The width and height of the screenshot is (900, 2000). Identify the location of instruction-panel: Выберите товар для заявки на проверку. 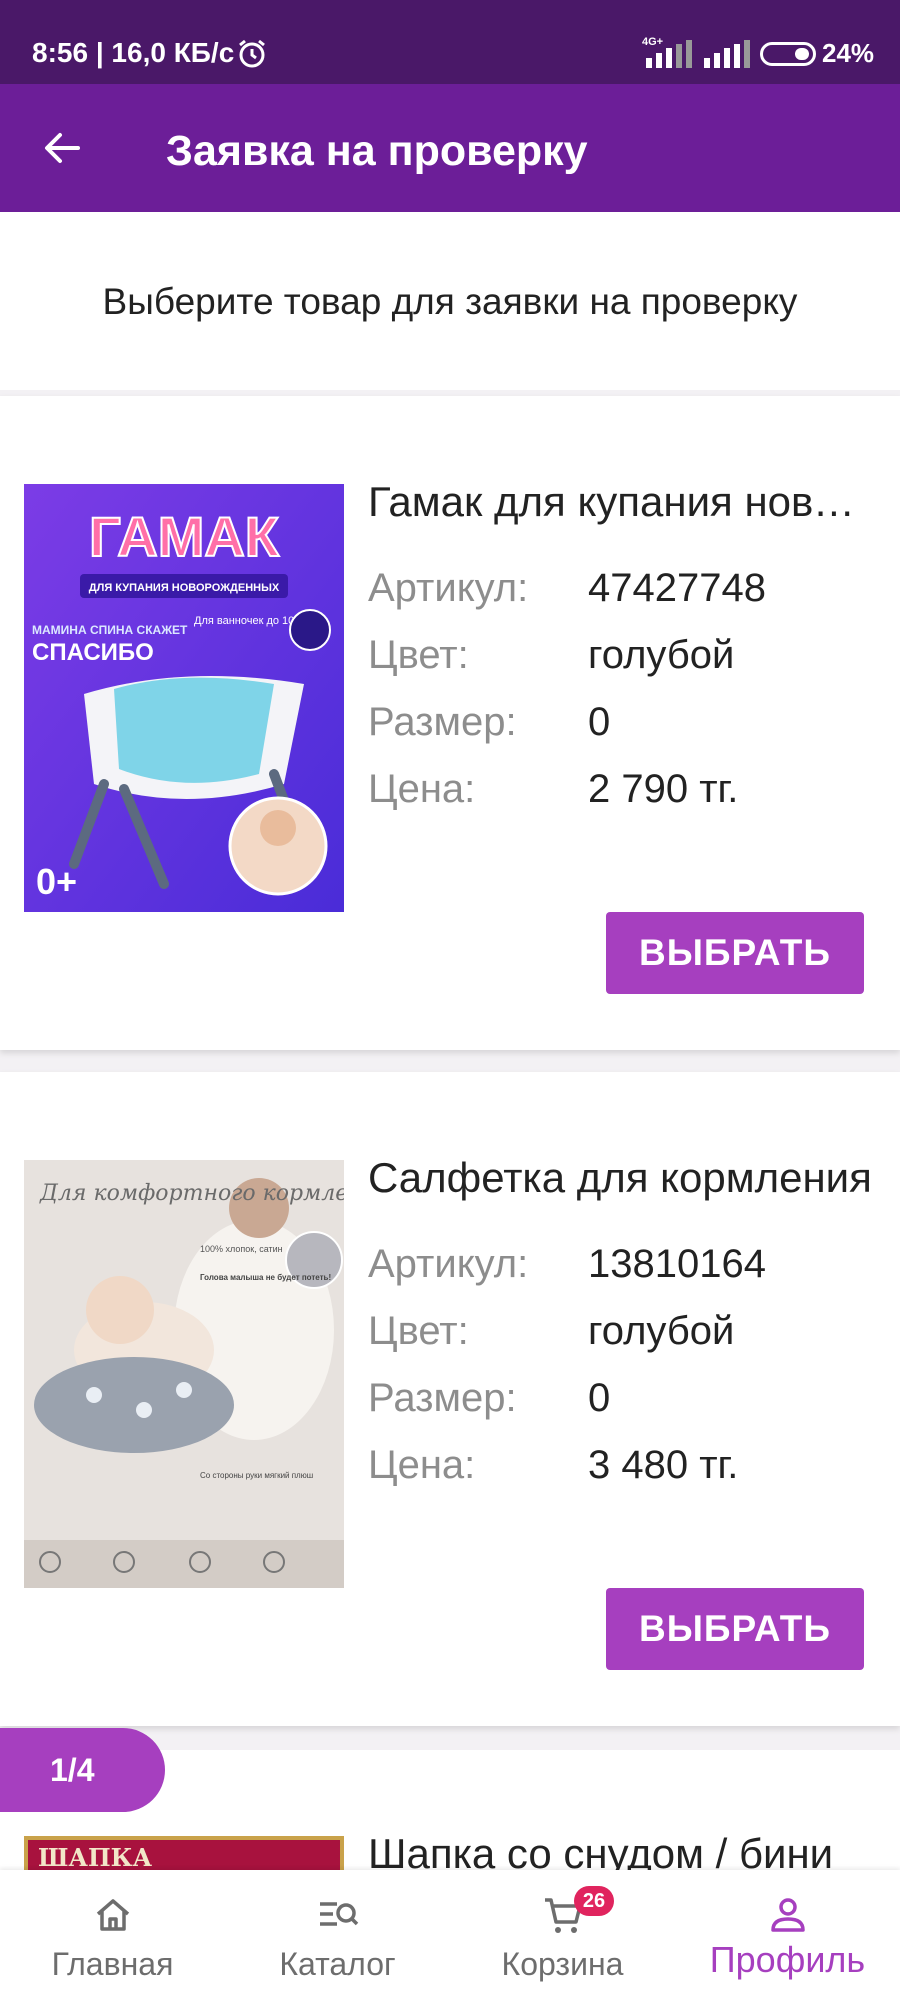
(450, 301).